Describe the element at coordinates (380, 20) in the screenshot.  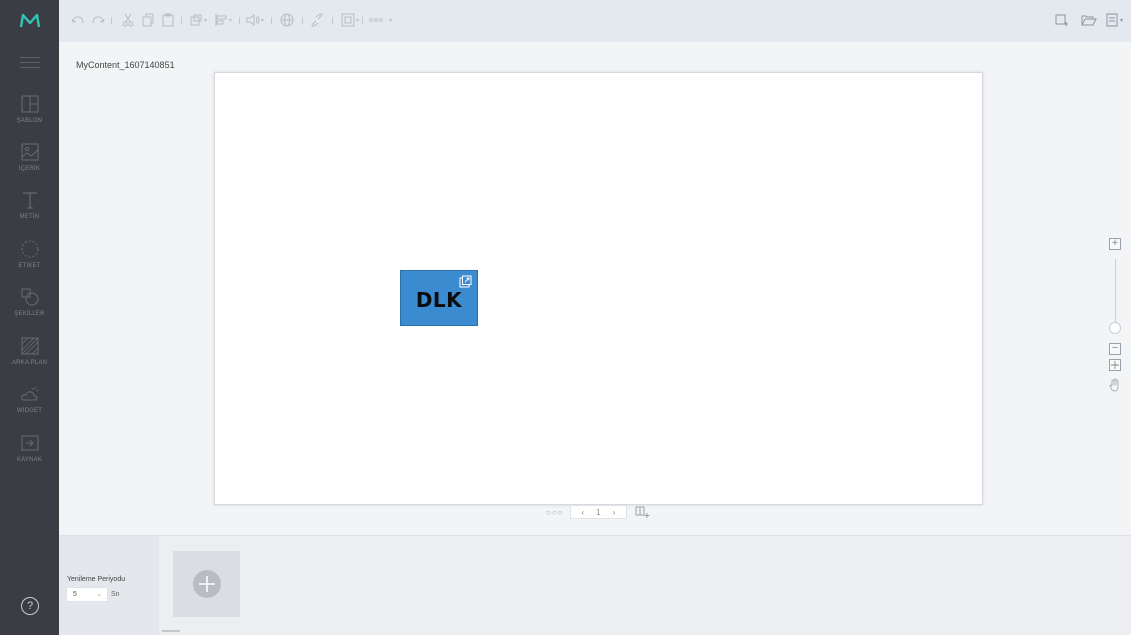
I see `more-icon: ▾` at that location.